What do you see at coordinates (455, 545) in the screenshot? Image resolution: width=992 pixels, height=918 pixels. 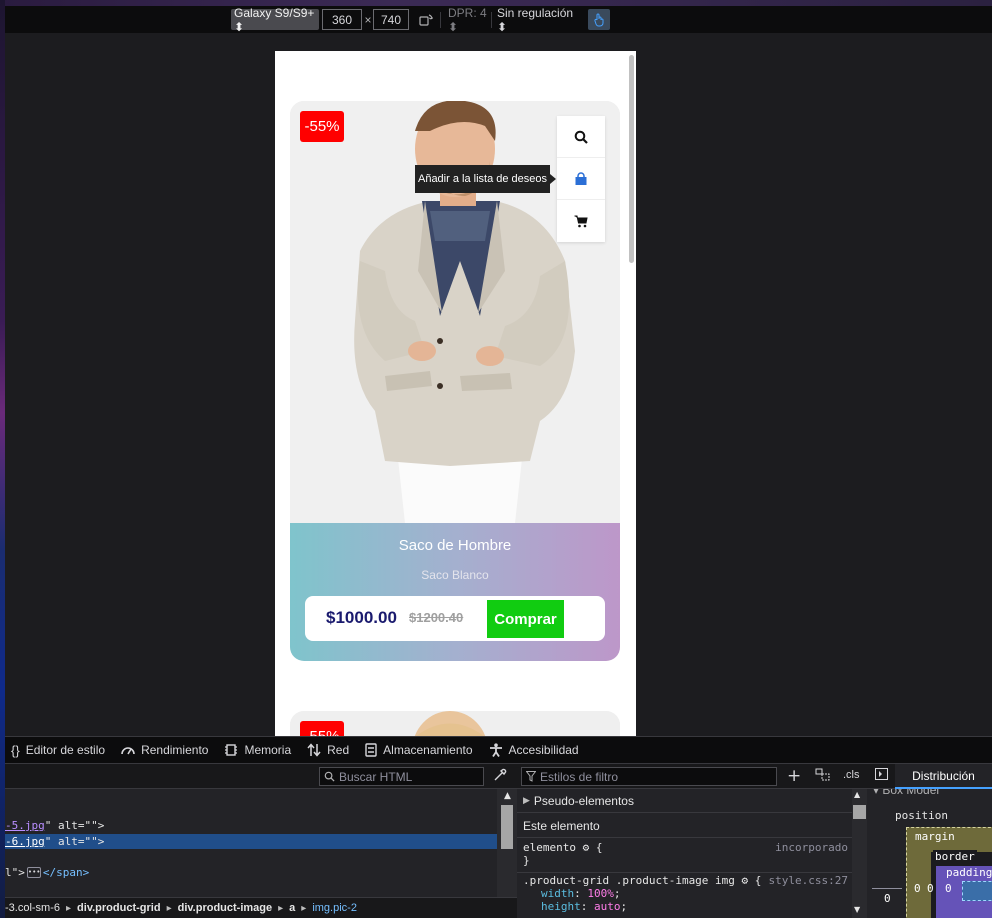 I see `product-title: Saco de Hombre` at bounding box center [455, 545].